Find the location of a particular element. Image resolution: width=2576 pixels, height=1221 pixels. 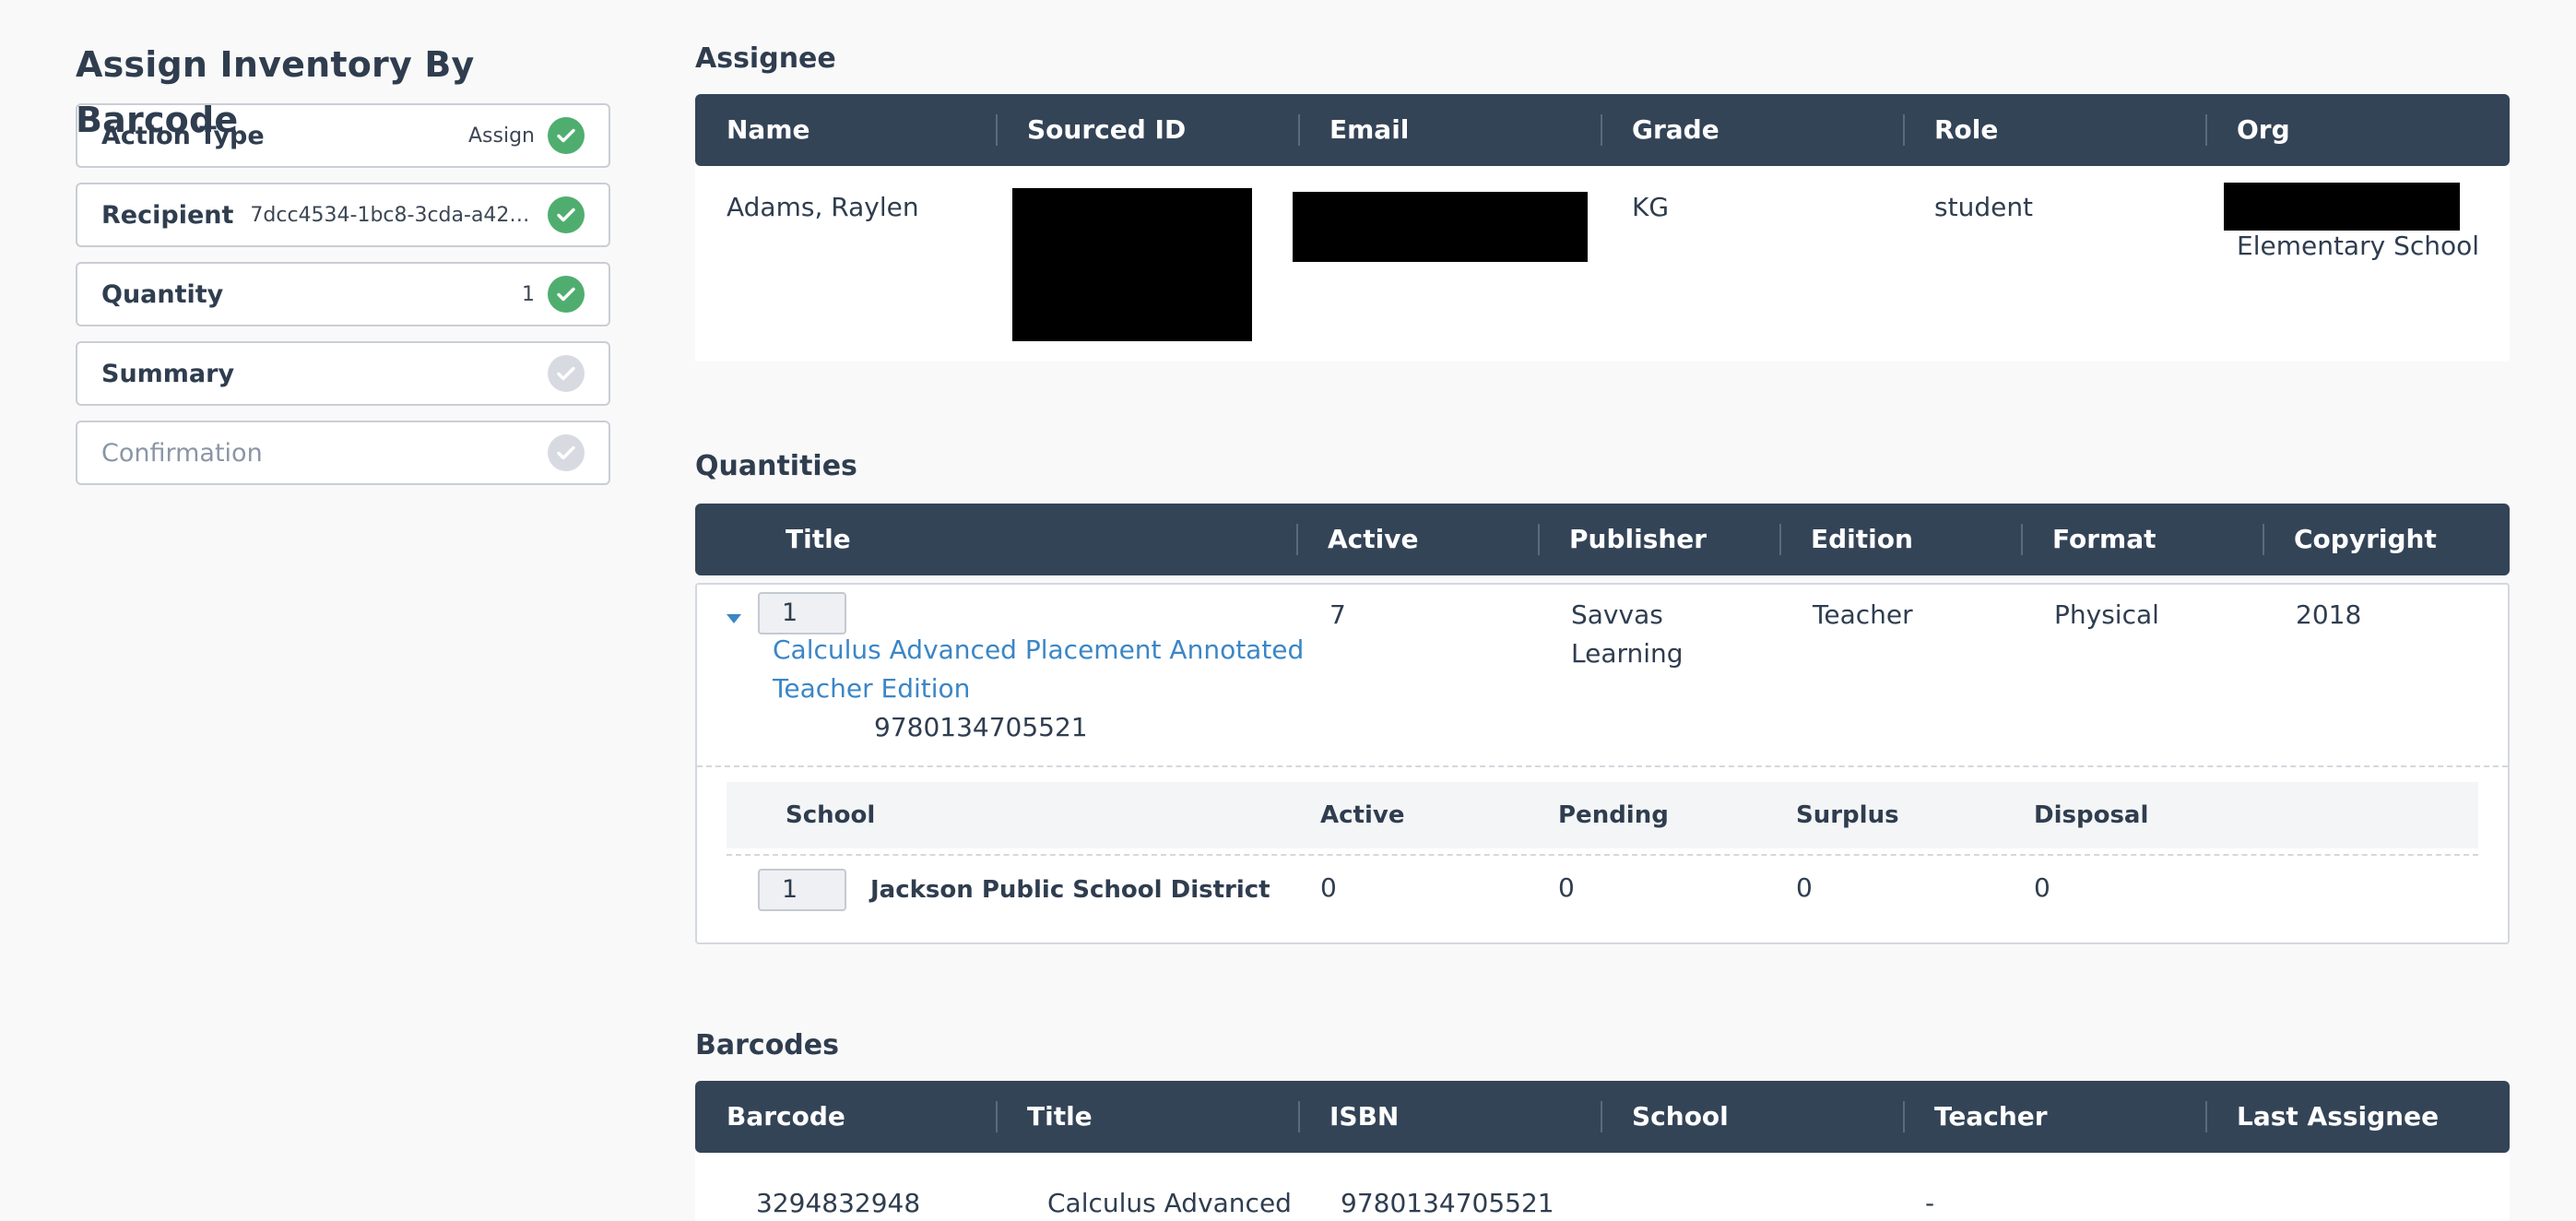

column-header: ISBN is located at coordinates (1449, 1117).